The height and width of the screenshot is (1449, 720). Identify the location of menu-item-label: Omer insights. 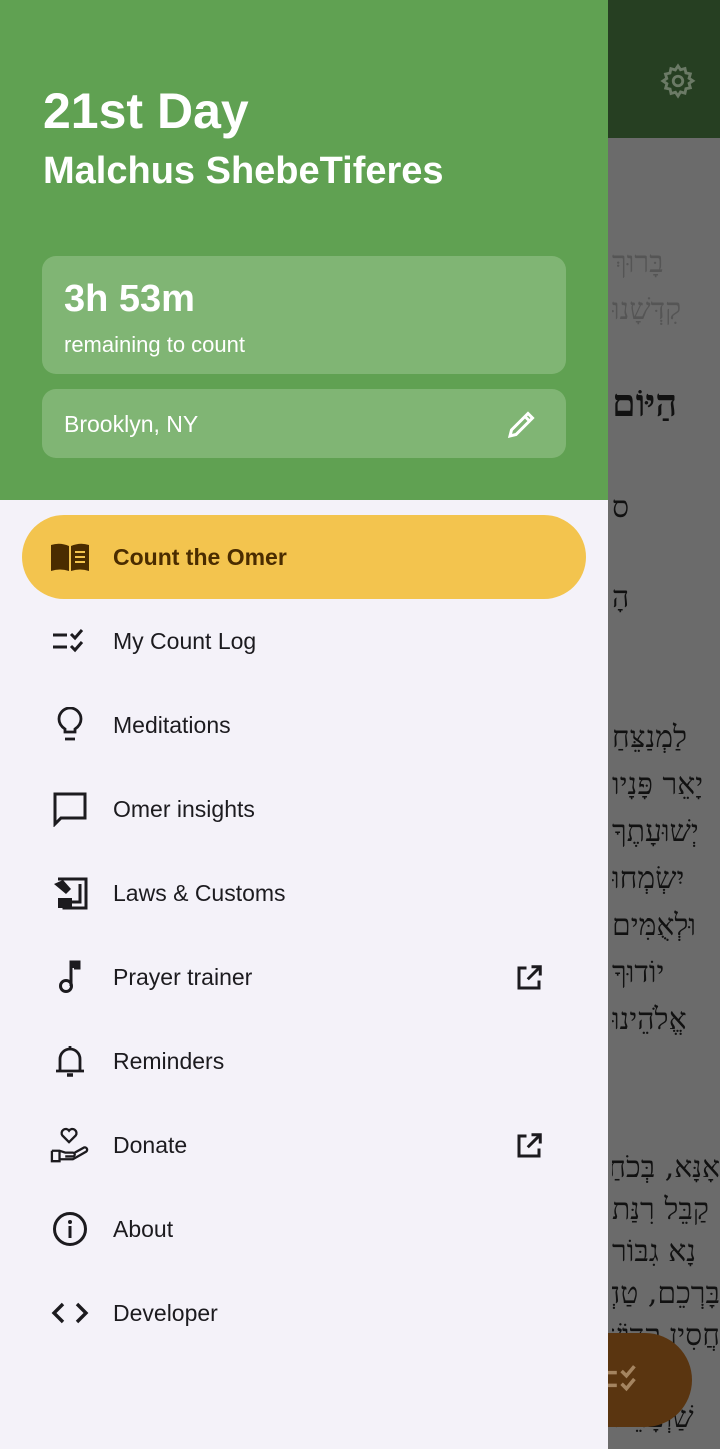
(184, 808).